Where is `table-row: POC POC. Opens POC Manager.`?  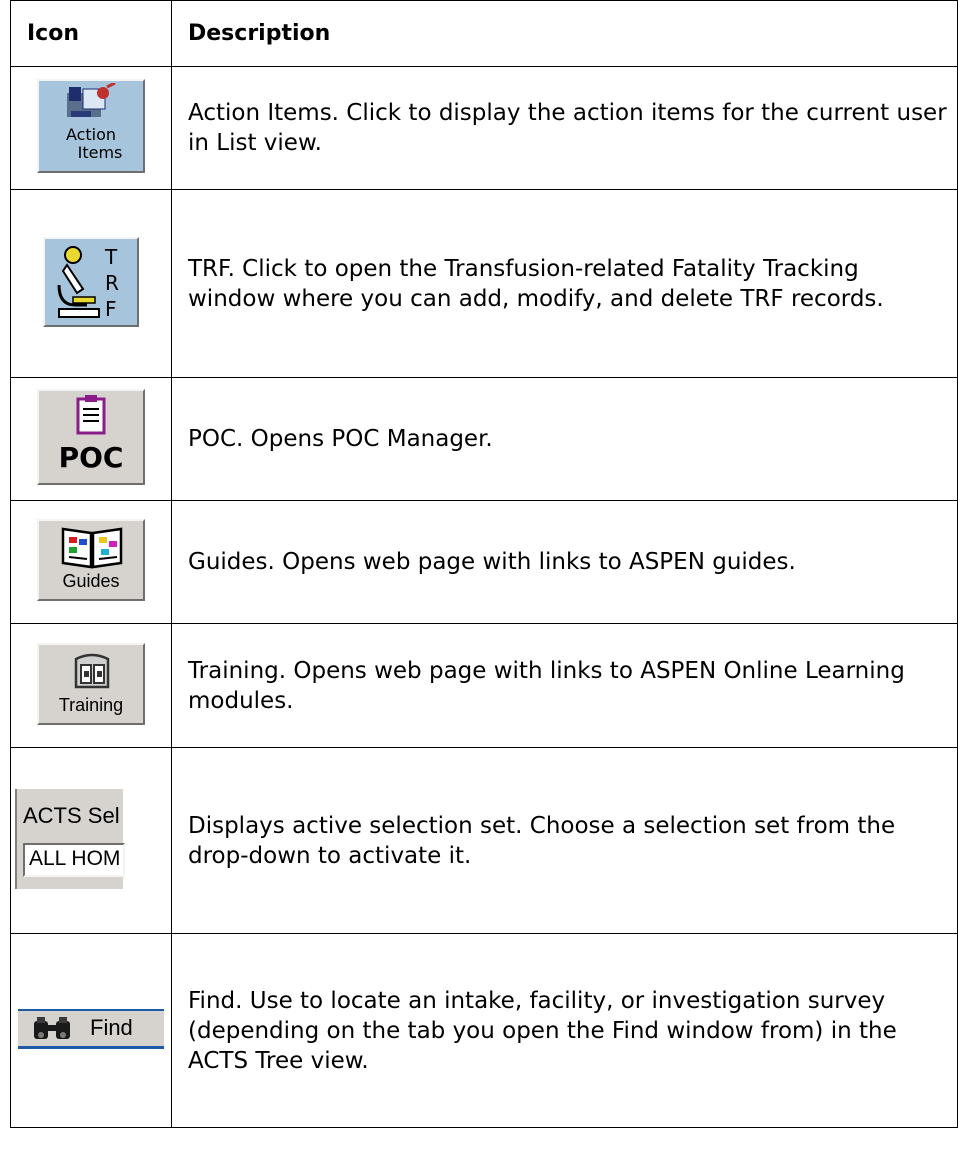 table-row: POC POC. Opens POC Manager. is located at coordinates (484, 439).